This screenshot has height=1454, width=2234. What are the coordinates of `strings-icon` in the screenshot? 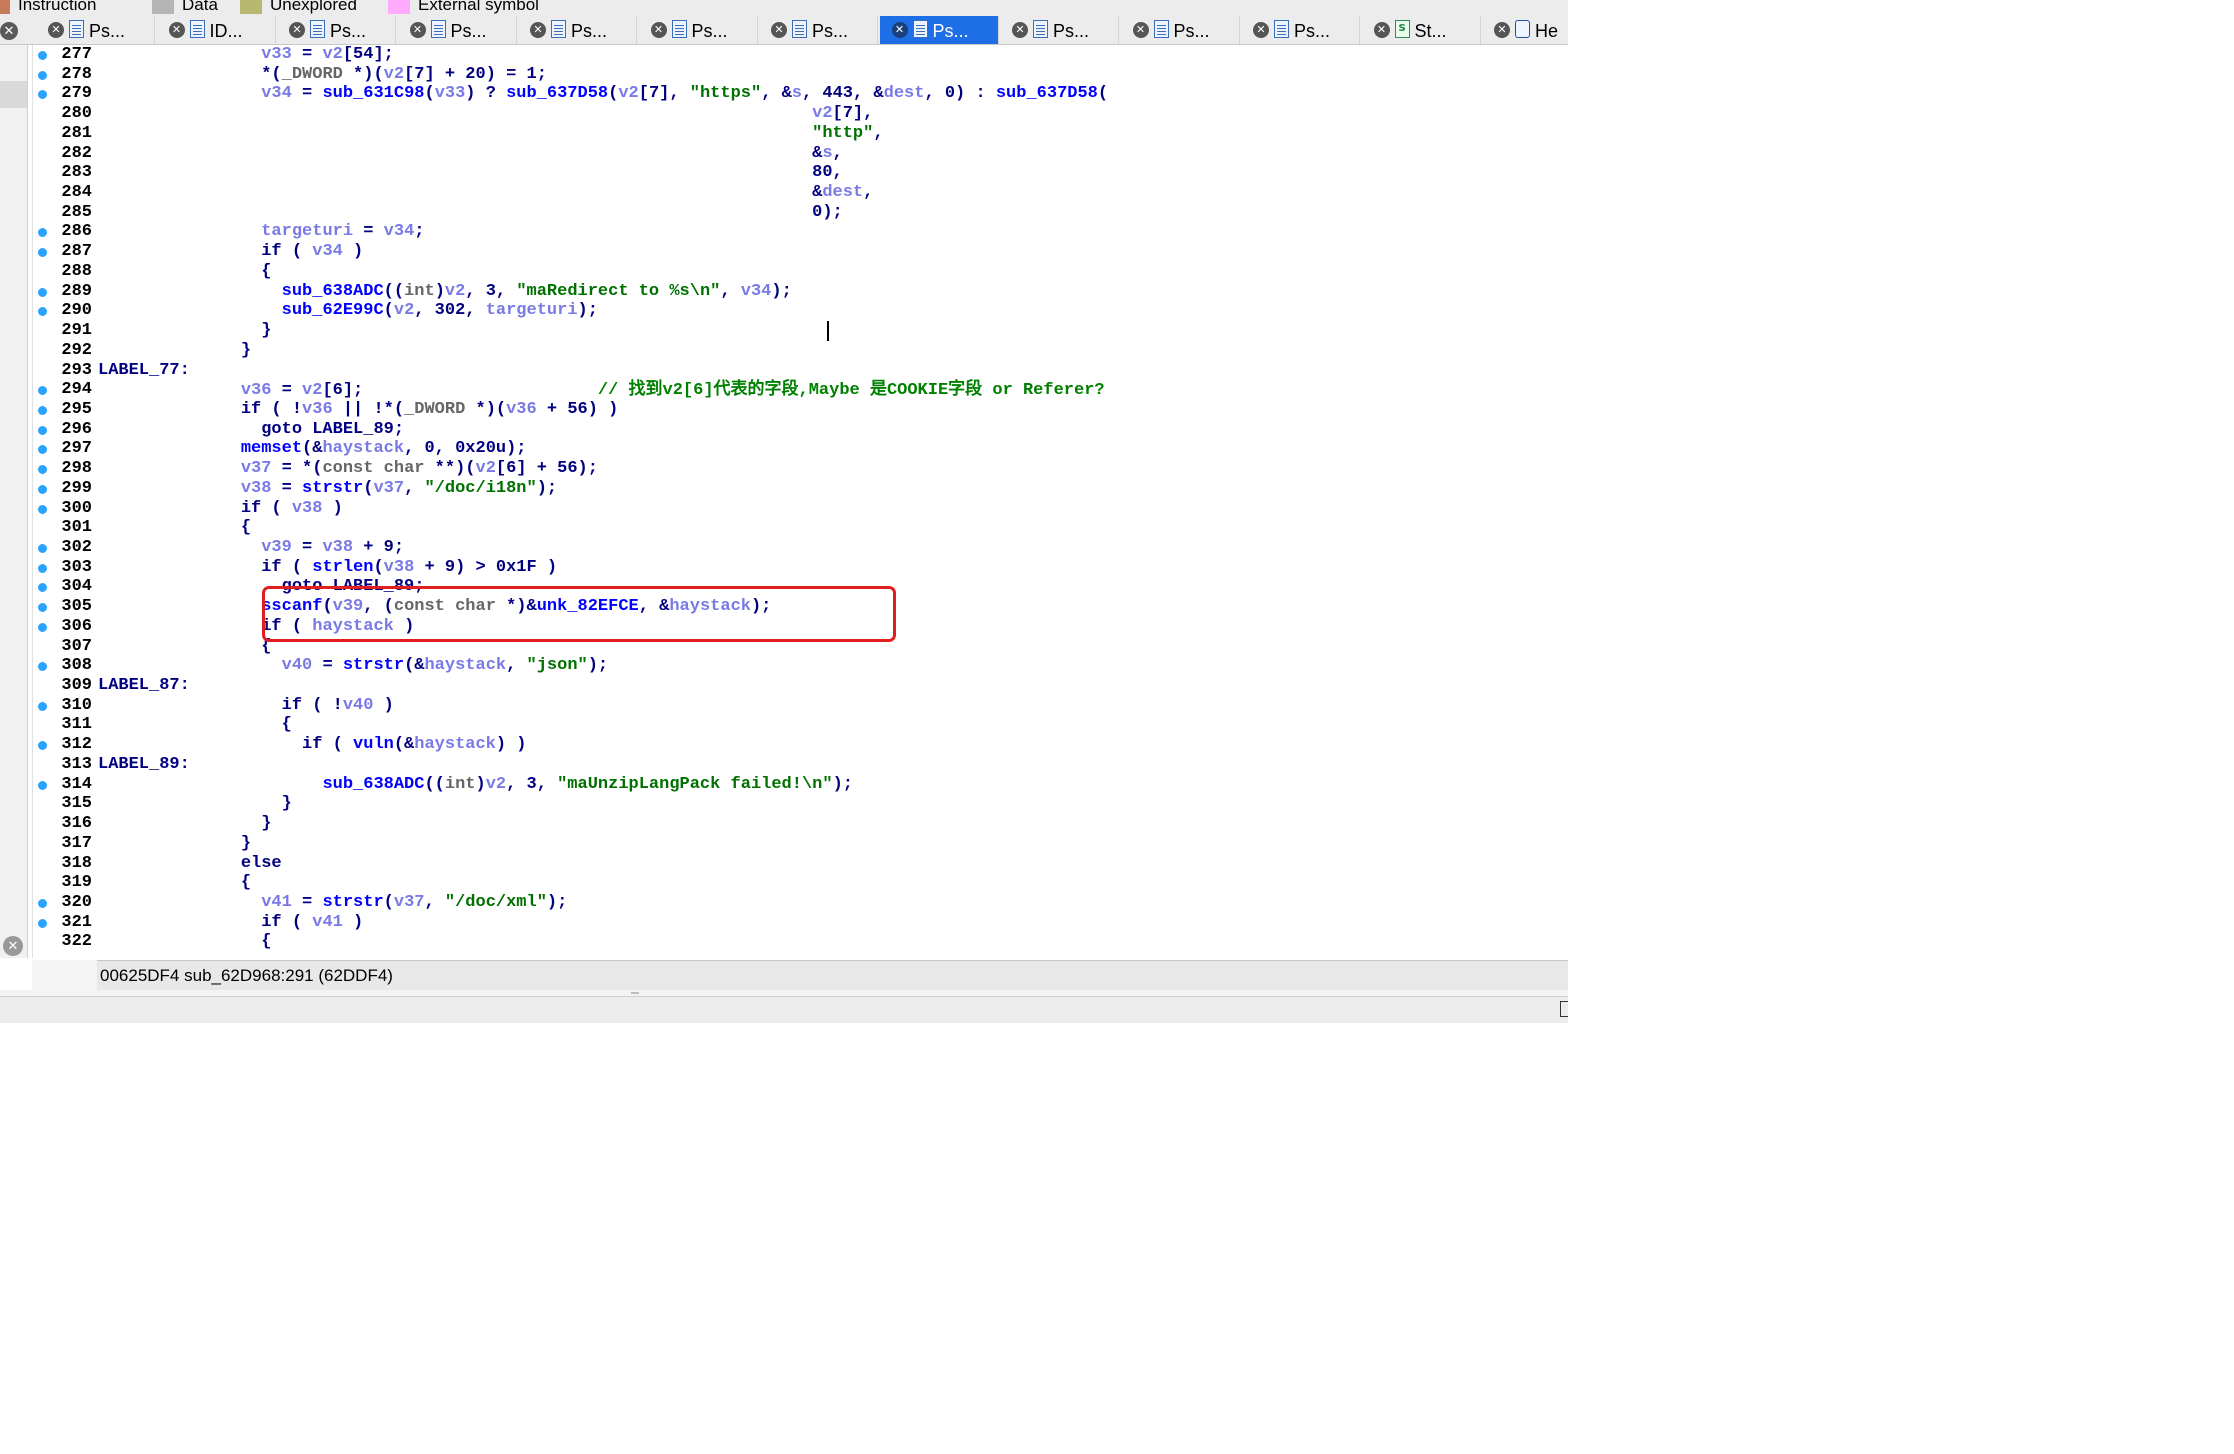 It's located at (1402, 29).